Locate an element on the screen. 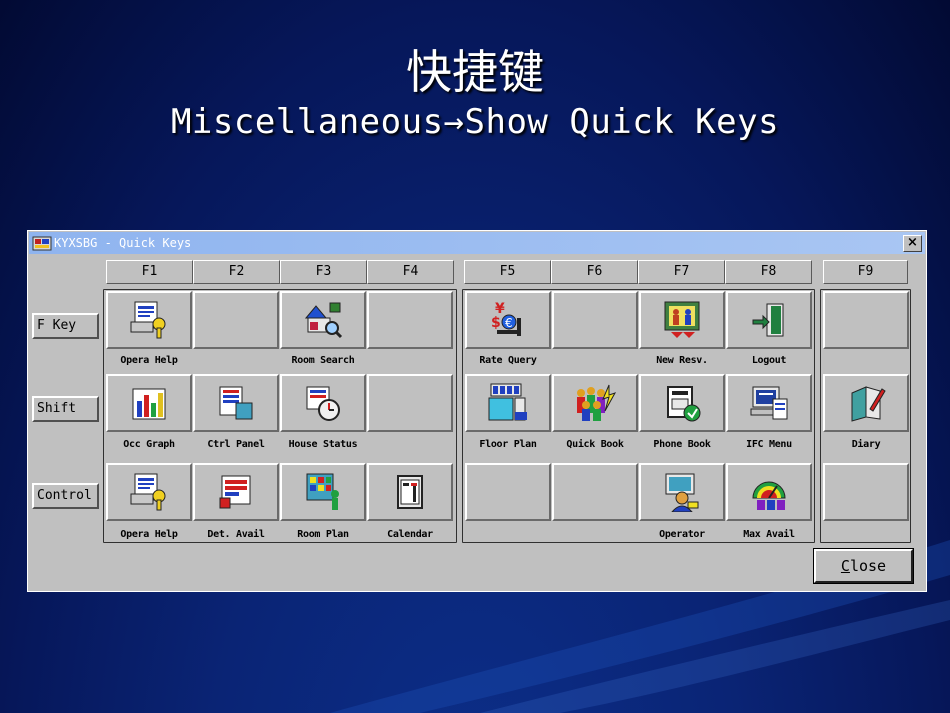  label-shift-f5: Floor Plan is located at coordinates (508, 444).